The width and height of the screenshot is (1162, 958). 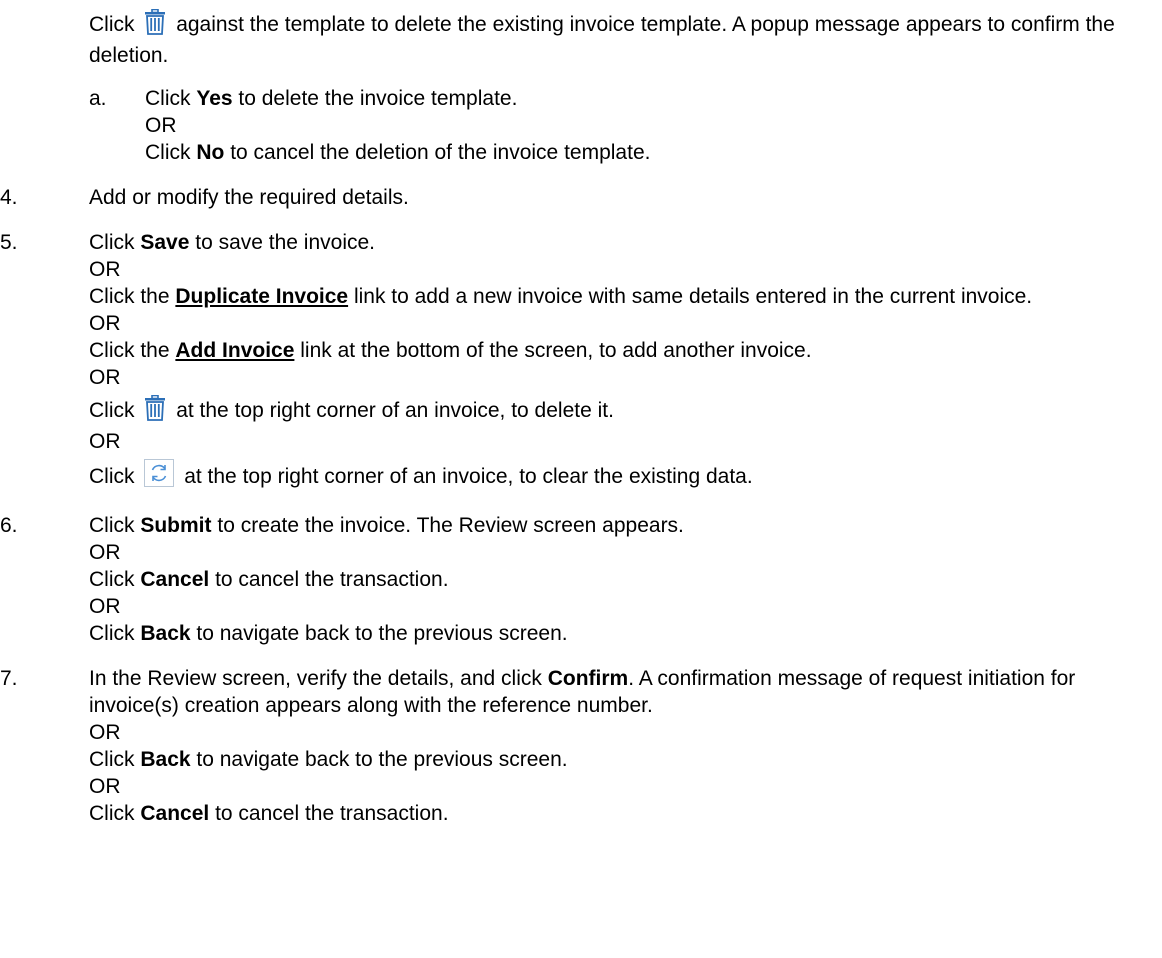 What do you see at coordinates (176, 525) in the screenshot?
I see `submit-label: Submit` at bounding box center [176, 525].